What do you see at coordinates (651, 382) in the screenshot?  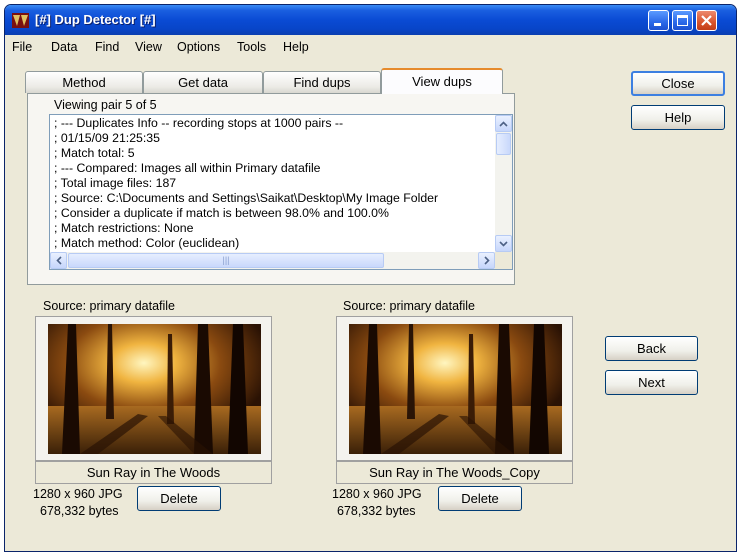 I see `next-button: Next` at bounding box center [651, 382].